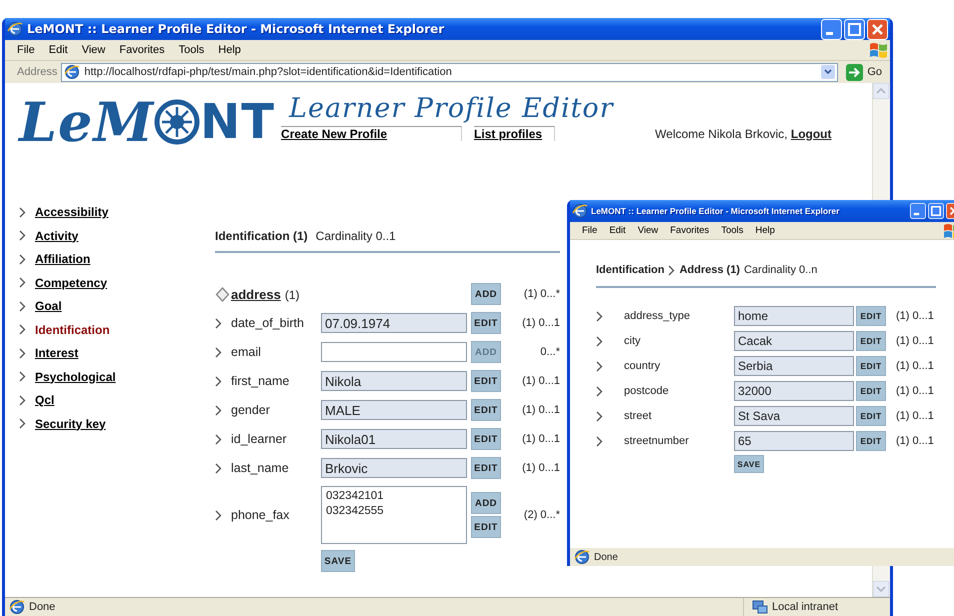 This screenshot has width=954, height=616. What do you see at coordinates (449, 72) in the screenshot?
I see `address-field: http://localhost/rdfapi-php/test/main.php?slot=identification&id=Identification` at bounding box center [449, 72].